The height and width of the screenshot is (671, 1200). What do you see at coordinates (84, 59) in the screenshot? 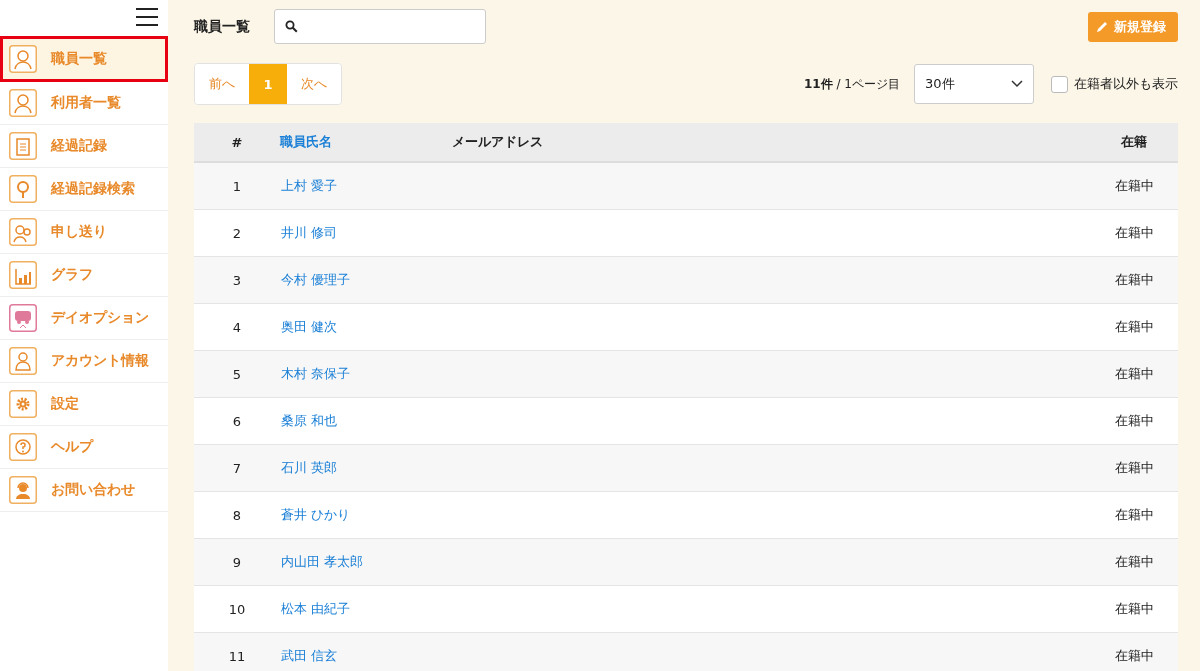
I see `sidebar-item: 職員一覧` at bounding box center [84, 59].